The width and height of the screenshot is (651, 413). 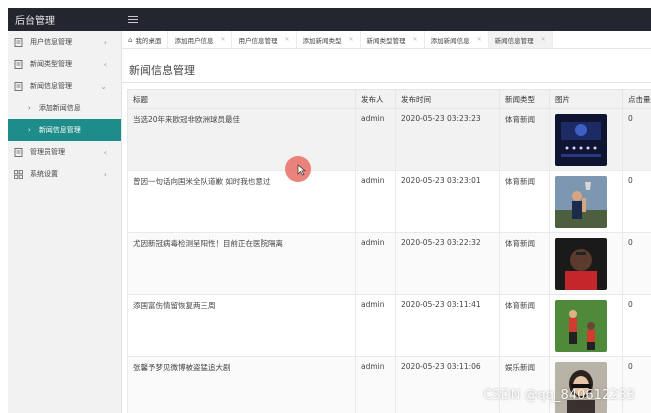 I want to click on top-navbar: 后台管理, so click(x=329, y=19).